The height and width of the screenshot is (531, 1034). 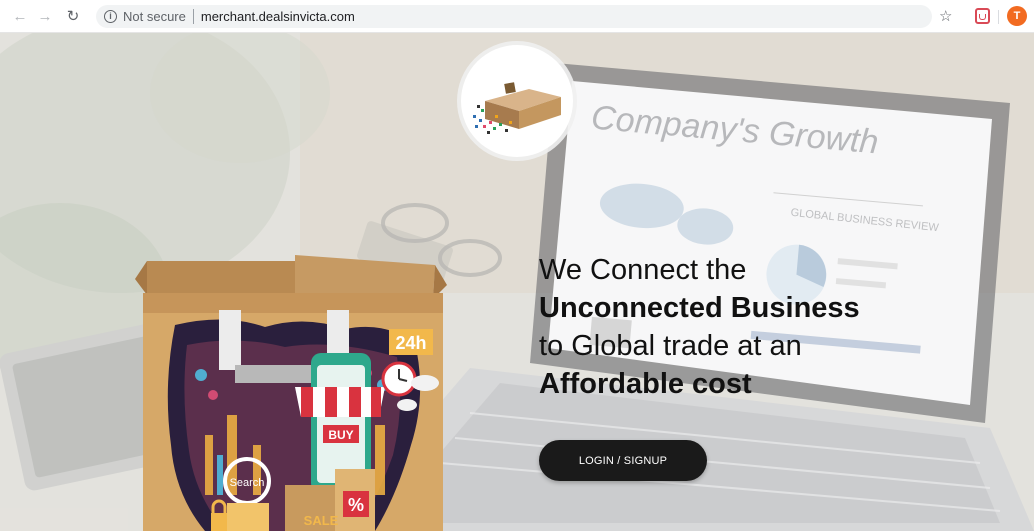 What do you see at coordinates (670, 346) in the screenshot?
I see `hero-line-3: to Global trade at an` at bounding box center [670, 346].